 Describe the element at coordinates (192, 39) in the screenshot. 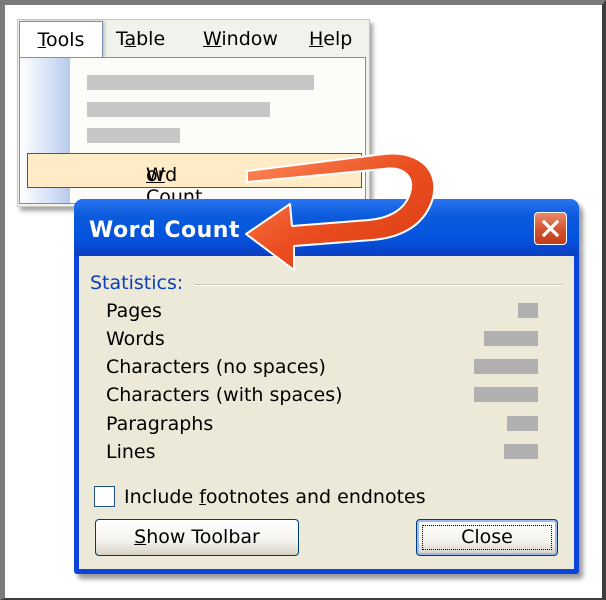

I see `menubar: Tools Table Window Help` at that location.